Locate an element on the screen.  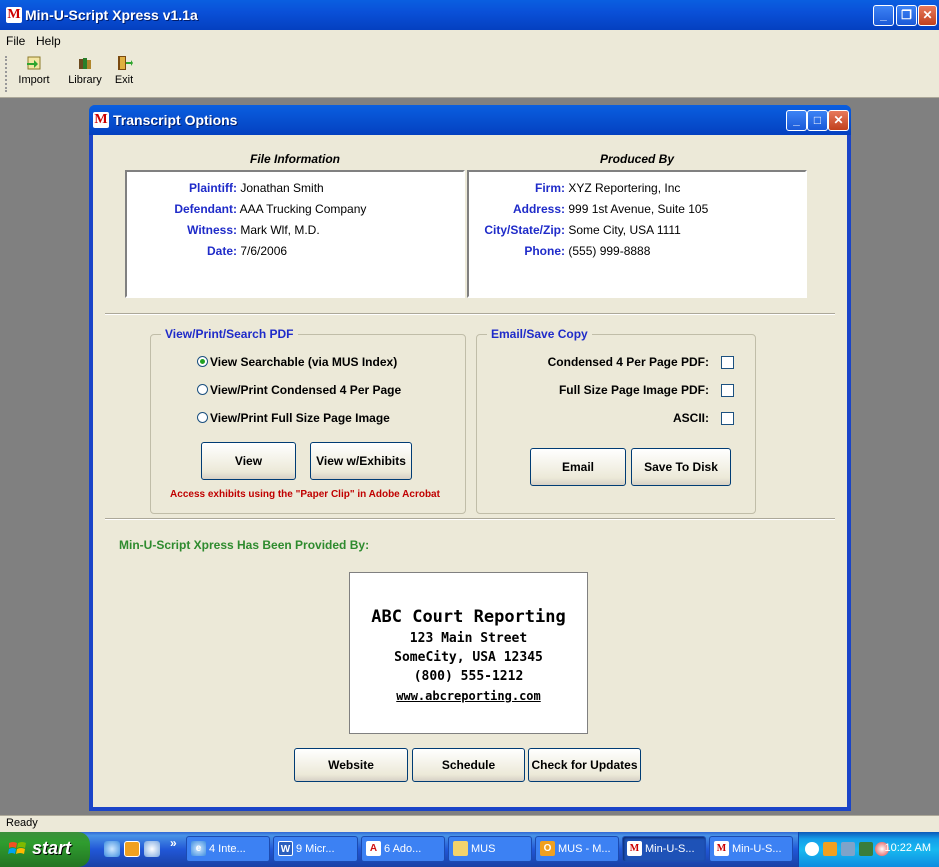
tray-network-icon is located at coordinates (848, 849).